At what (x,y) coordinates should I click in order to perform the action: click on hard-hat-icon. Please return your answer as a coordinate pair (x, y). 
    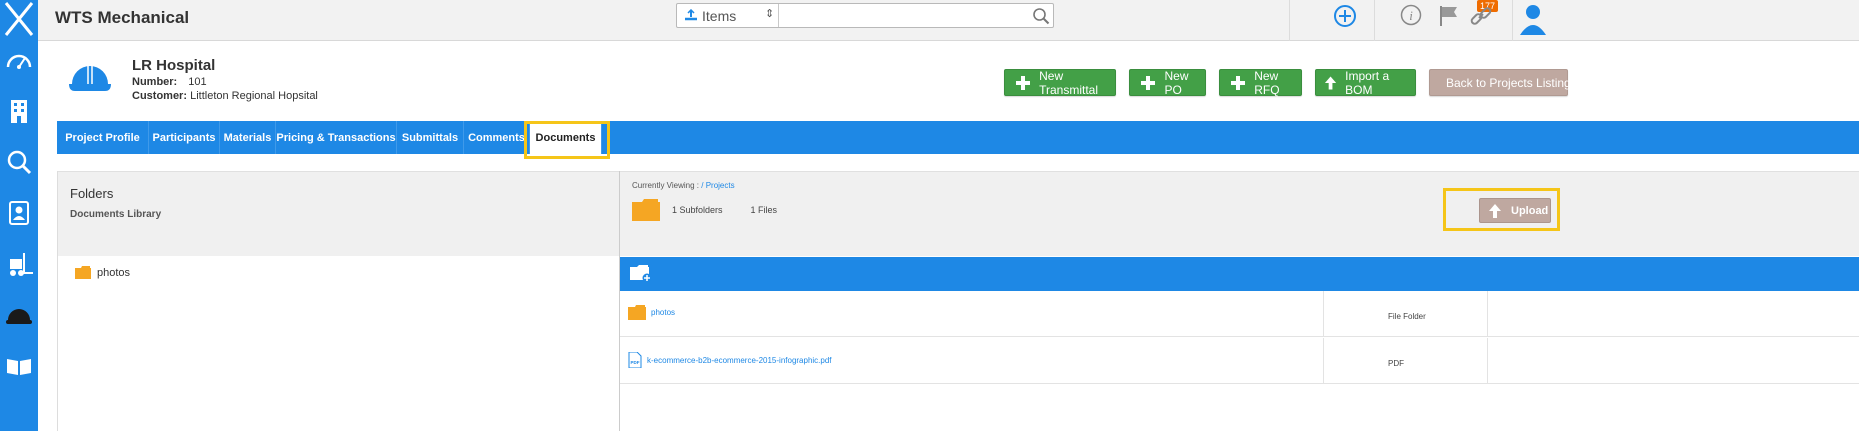
    Looking at the image, I should click on (19, 315).